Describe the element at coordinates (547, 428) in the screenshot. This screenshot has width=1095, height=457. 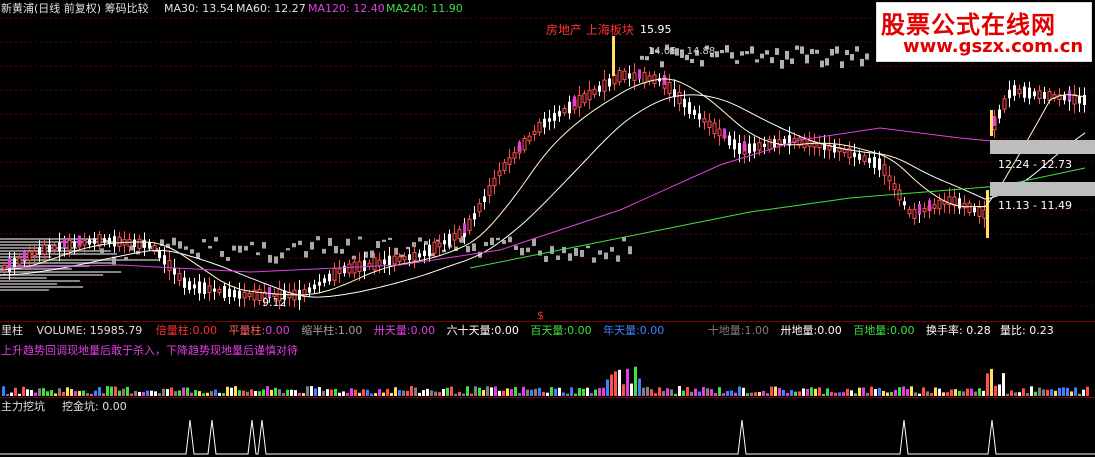
I see `indicator-chart` at that location.